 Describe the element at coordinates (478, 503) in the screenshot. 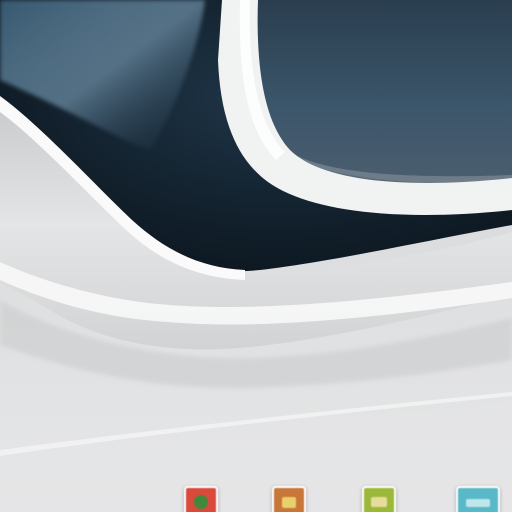

I see `screen-icon` at that location.